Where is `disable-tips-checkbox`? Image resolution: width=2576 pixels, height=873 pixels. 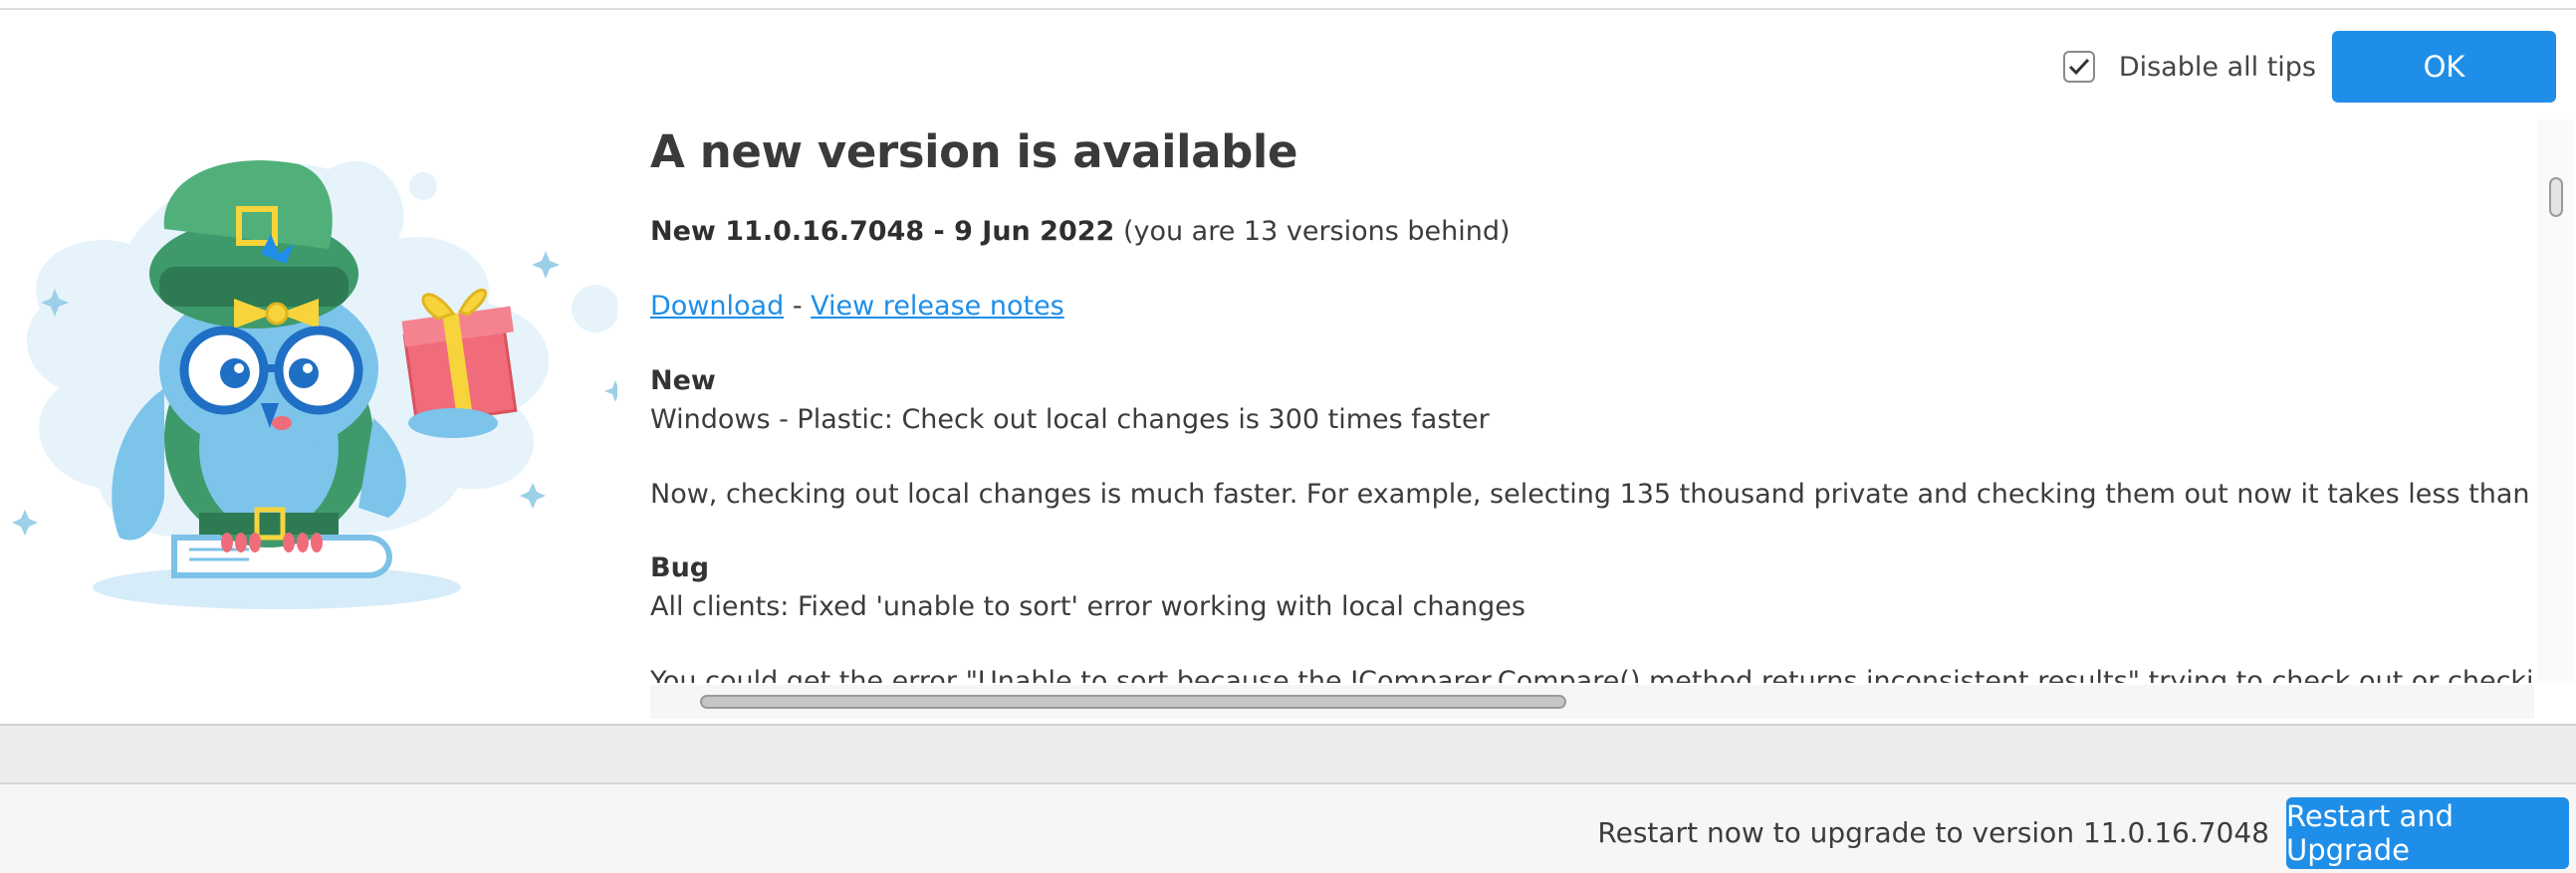
disable-tips-checkbox is located at coordinates (2078, 67).